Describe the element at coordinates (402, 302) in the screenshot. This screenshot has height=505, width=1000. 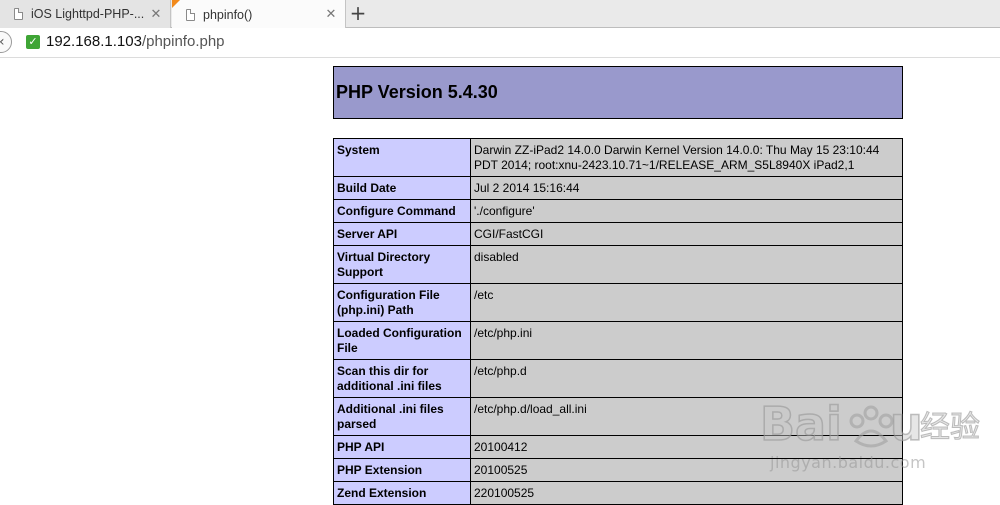
I see `row-key: Configuration File (php.ini) Path` at that location.